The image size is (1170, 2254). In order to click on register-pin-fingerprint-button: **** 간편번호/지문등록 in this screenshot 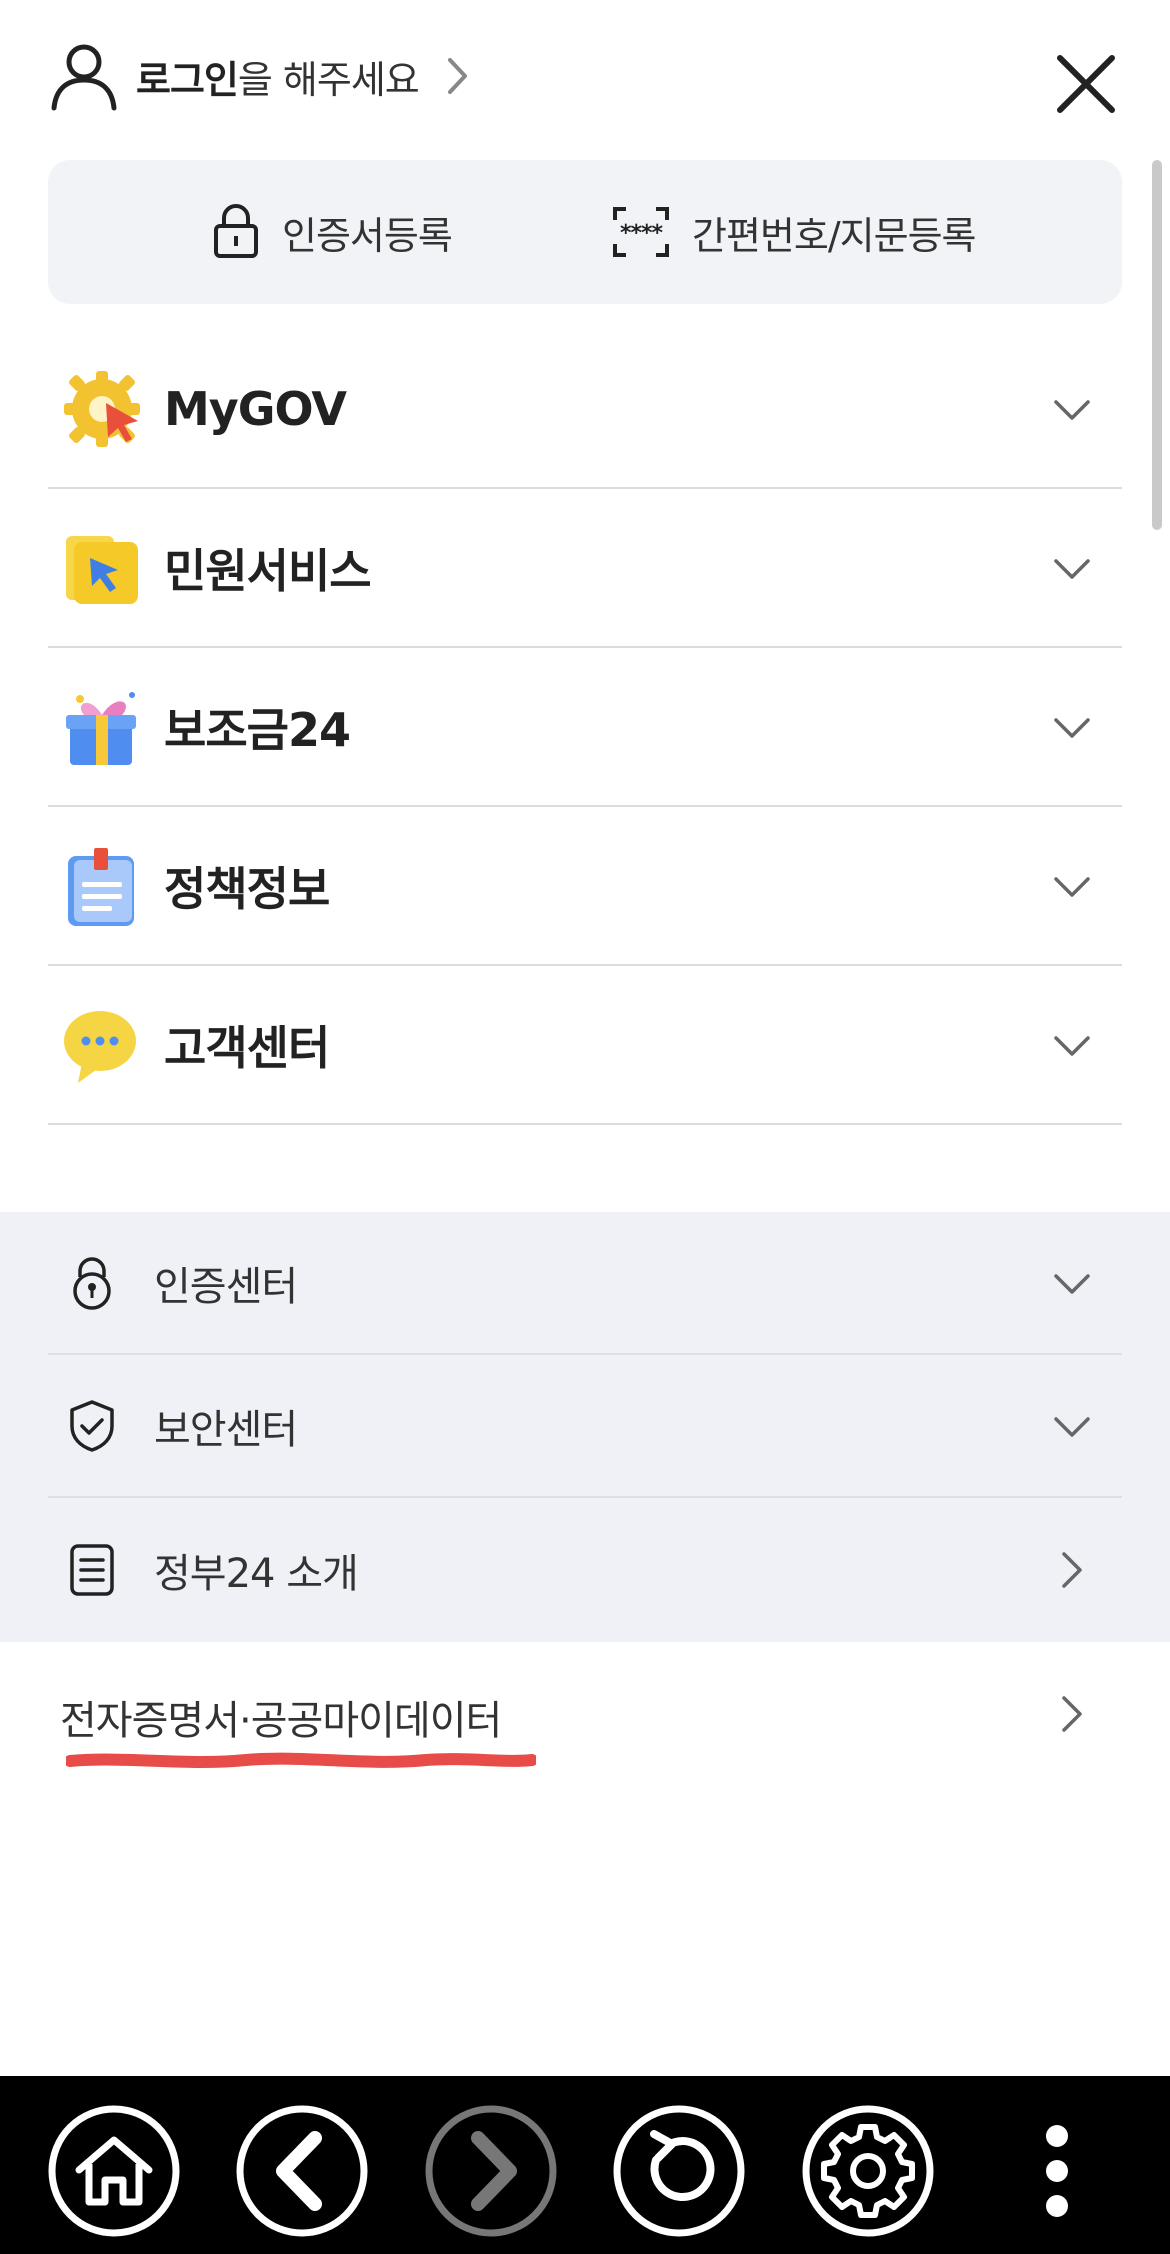, I will do `click(794, 232)`.